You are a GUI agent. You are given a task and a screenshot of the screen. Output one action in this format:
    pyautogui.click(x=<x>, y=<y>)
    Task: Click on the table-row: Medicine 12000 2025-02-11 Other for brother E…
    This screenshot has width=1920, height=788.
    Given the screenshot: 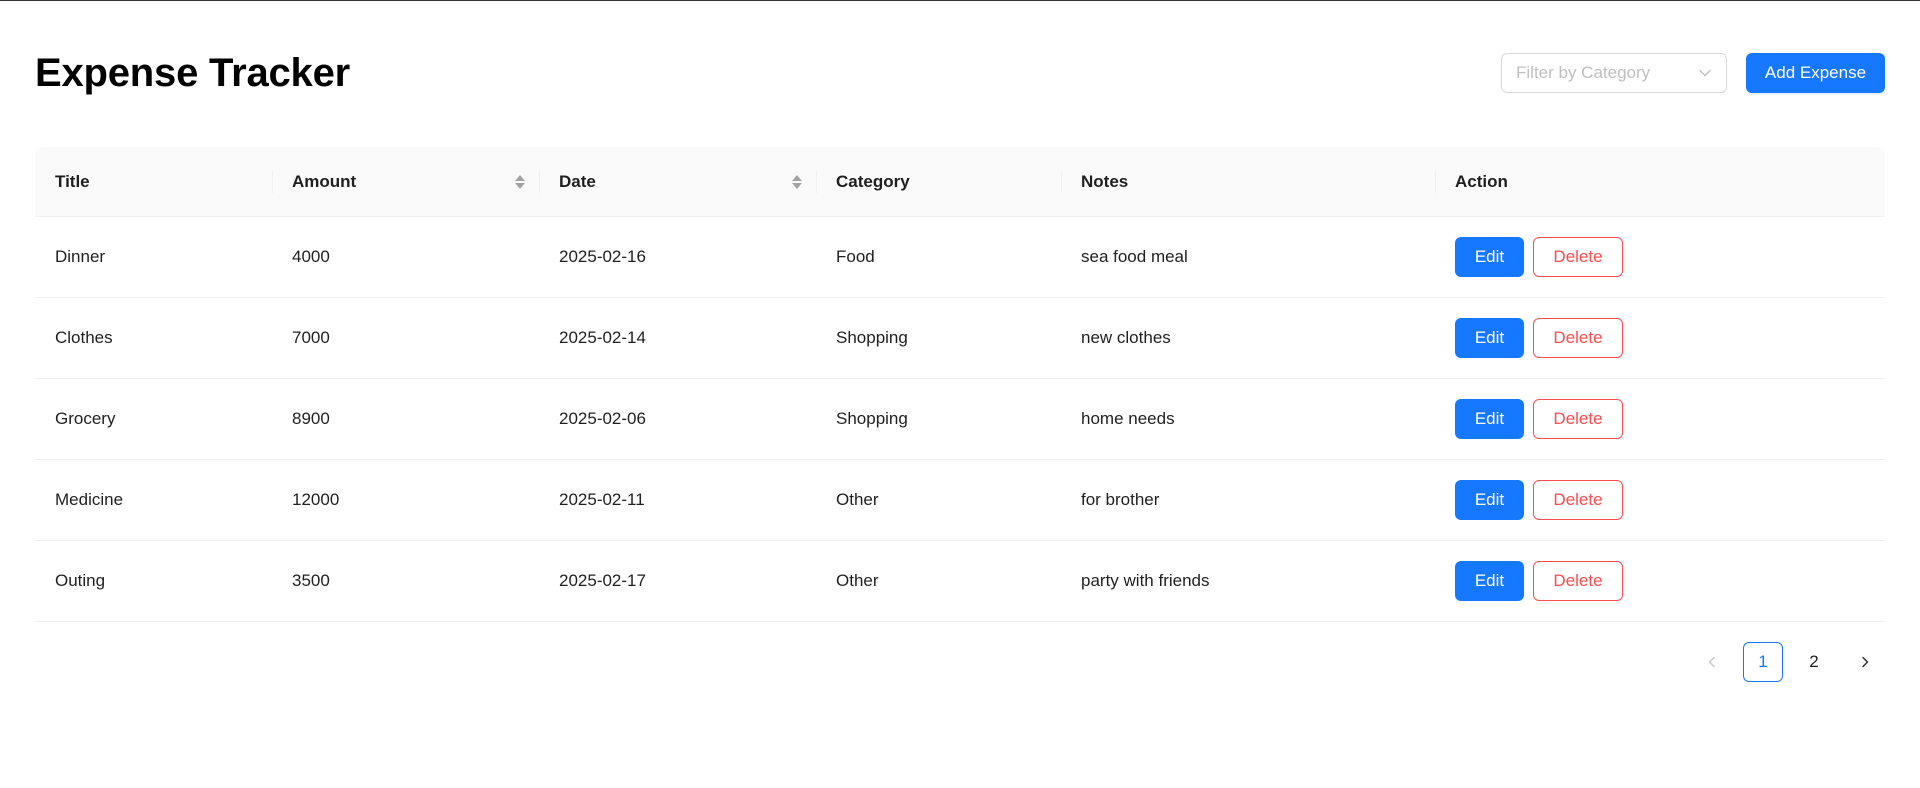 What is the action you would take?
    pyautogui.click(x=960, y=500)
    